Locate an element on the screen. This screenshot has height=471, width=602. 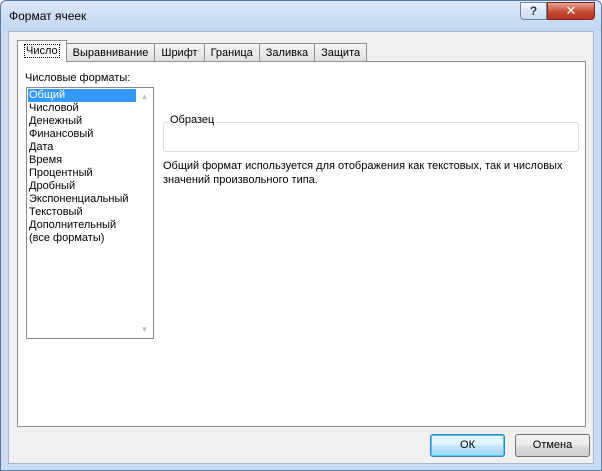
list-item-custom: (все форматы) is located at coordinates (82, 238).